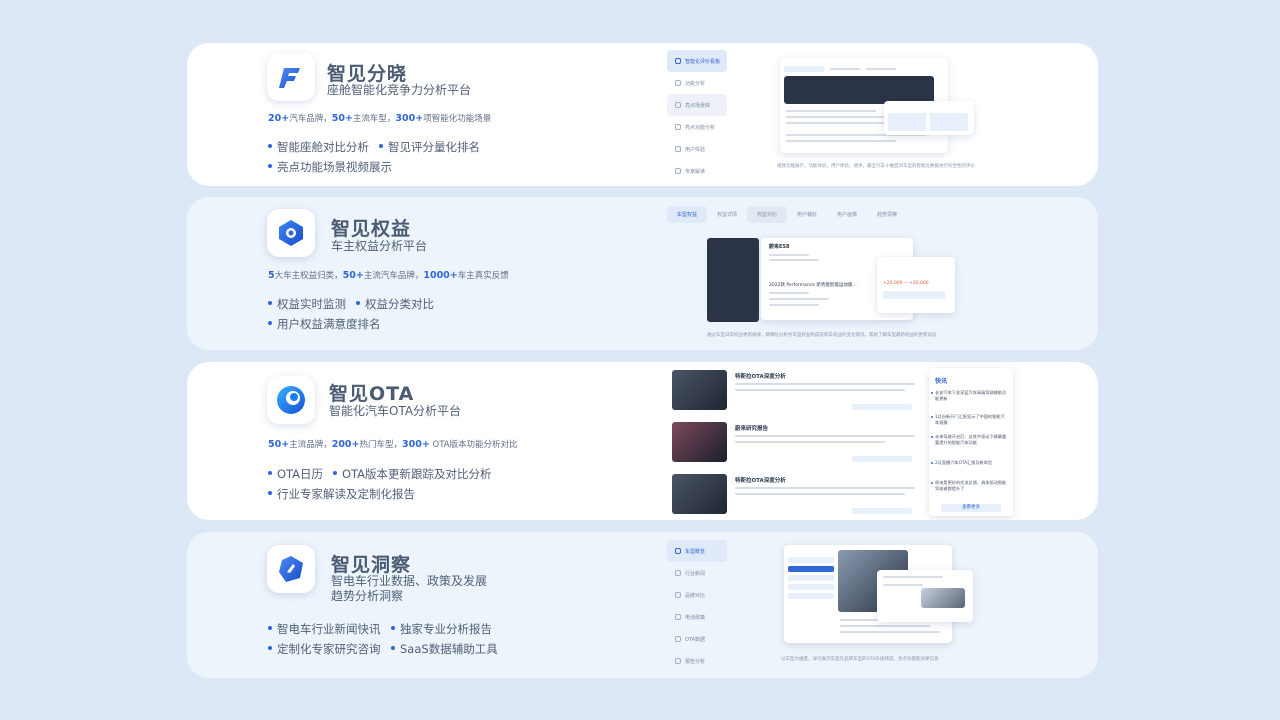 This screenshot has height=720, width=1280. I want to click on quanyi-logo-icon, so click(291, 233).